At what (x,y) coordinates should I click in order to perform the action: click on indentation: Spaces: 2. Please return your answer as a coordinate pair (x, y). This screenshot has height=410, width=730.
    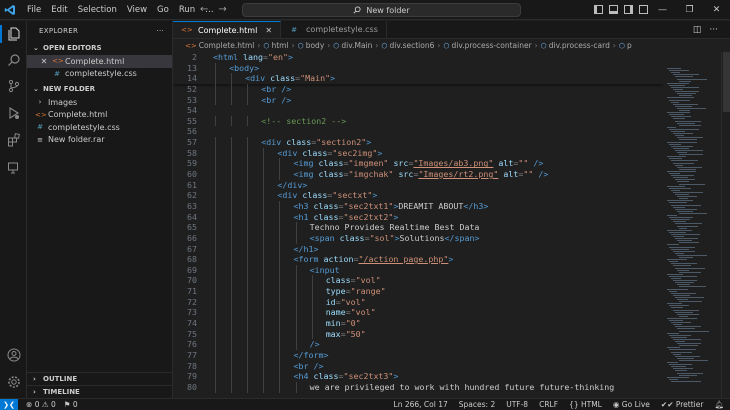
    Looking at the image, I should click on (477, 404).